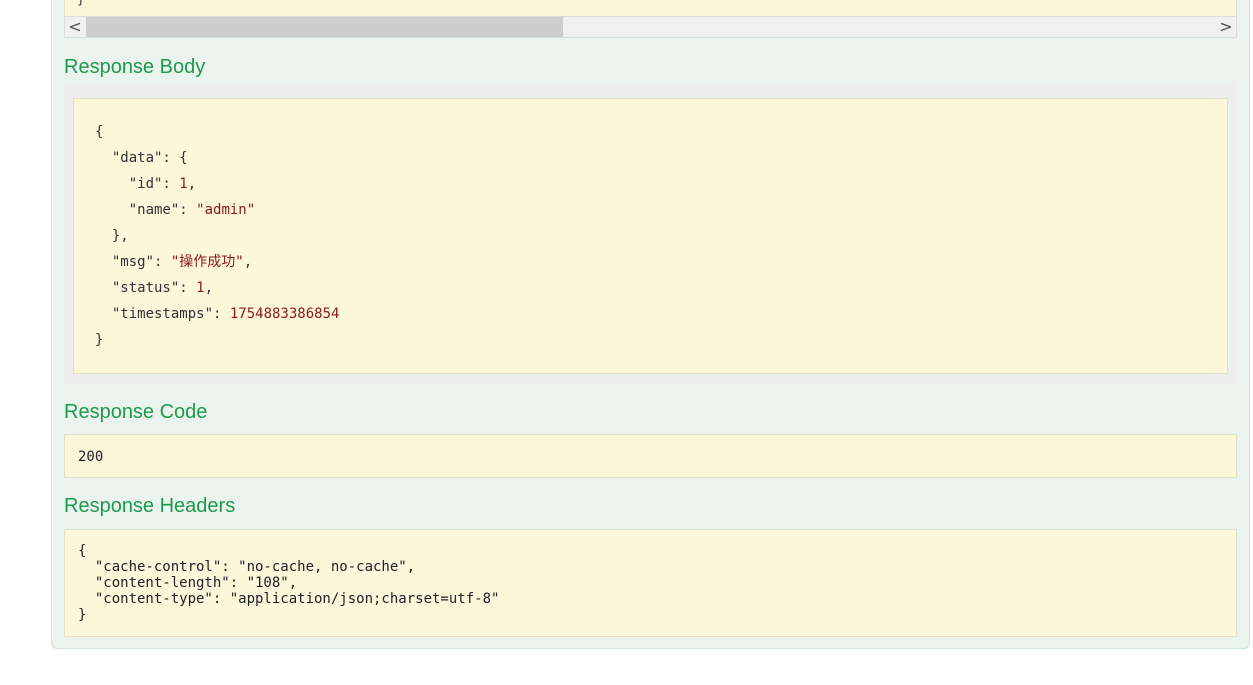 This screenshot has width=1253, height=685. I want to click on json-text: }, so click(99, 340).